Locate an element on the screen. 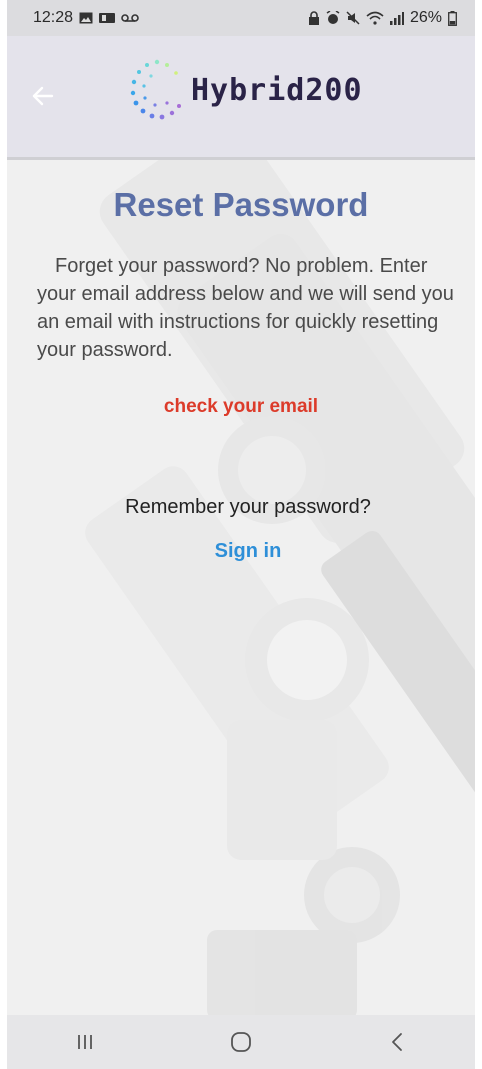 The height and width of the screenshot is (1069, 482). recents-icon is located at coordinates (85, 1042).